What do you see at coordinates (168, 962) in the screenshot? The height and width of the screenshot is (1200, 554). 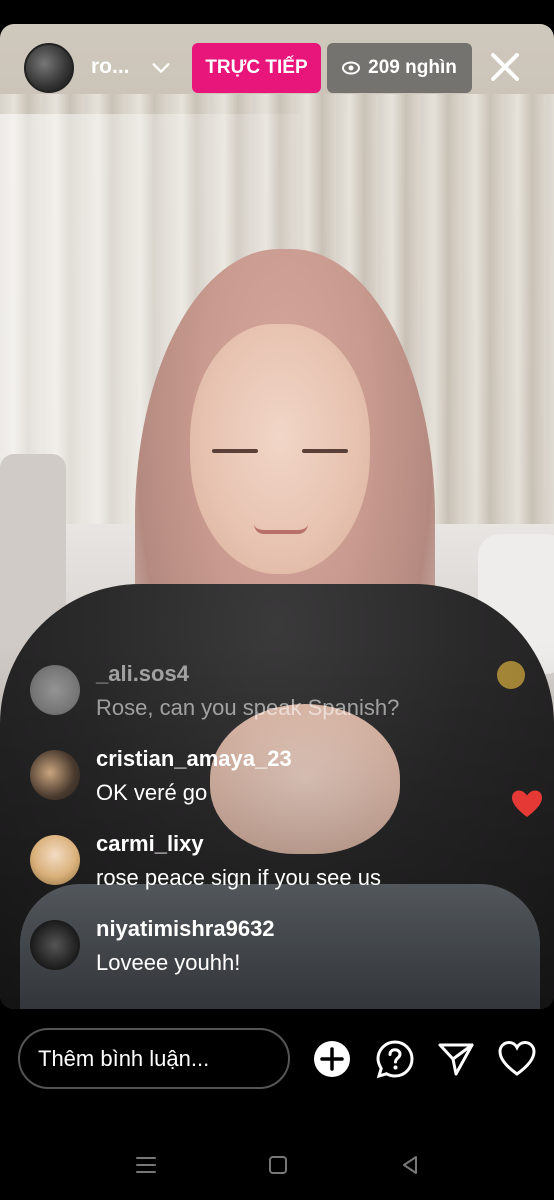 I see `comment-text: Loveee youhh!` at bounding box center [168, 962].